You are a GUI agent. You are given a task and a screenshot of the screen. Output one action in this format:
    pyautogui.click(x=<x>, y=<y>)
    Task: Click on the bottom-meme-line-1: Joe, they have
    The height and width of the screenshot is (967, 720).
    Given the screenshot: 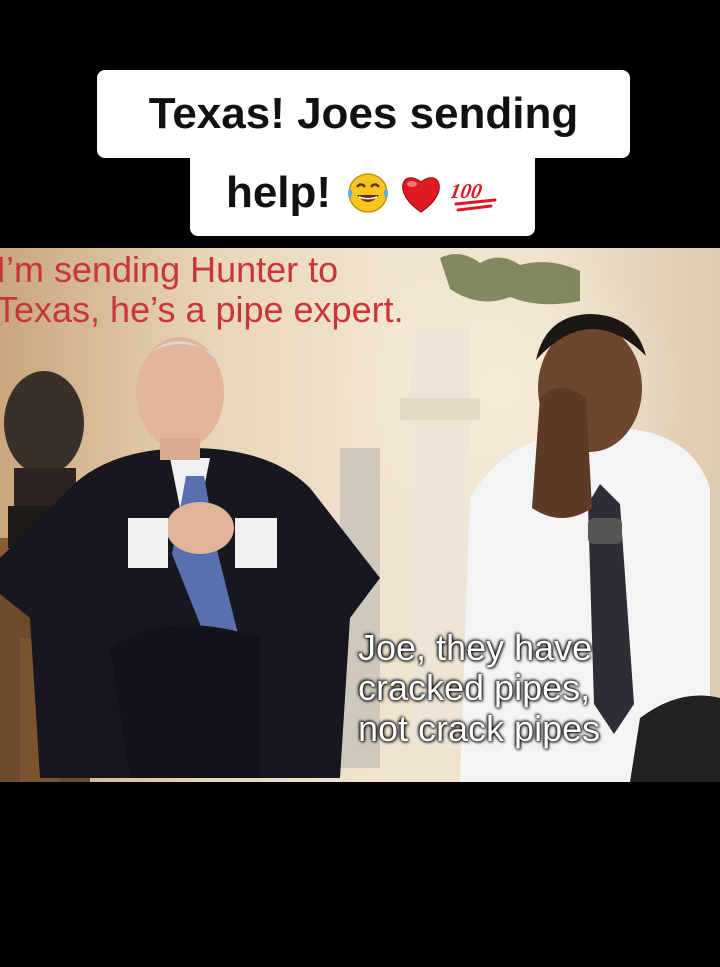 What is the action you would take?
    pyautogui.click(x=475, y=647)
    